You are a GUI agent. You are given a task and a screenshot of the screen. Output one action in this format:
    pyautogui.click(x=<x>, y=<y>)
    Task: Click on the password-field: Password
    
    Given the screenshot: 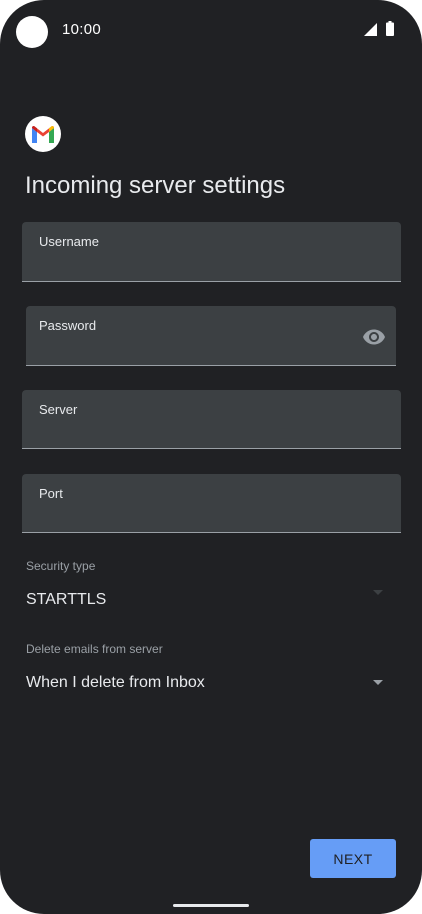 What is the action you would take?
    pyautogui.click(x=211, y=336)
    